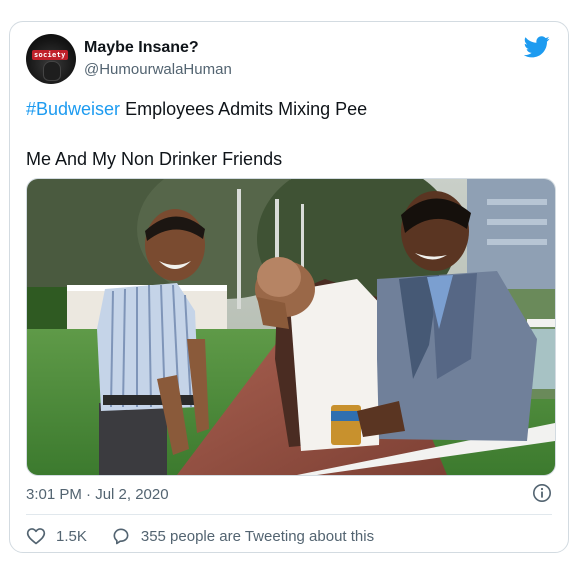 This screenshot has height=562, width=580. I want to click on tweet-line-1-rest: Employees Admits Mixing Pee, so click(244, 109).